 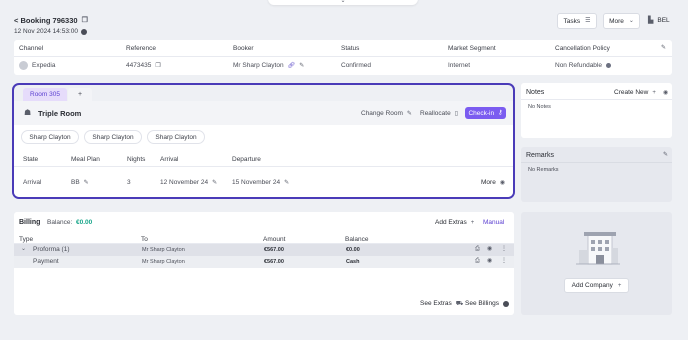 What do you see at coordinates (451, 222) in the screenshot?
I see `add-extras-label: Add Extras` at bounding box center [451, 222].